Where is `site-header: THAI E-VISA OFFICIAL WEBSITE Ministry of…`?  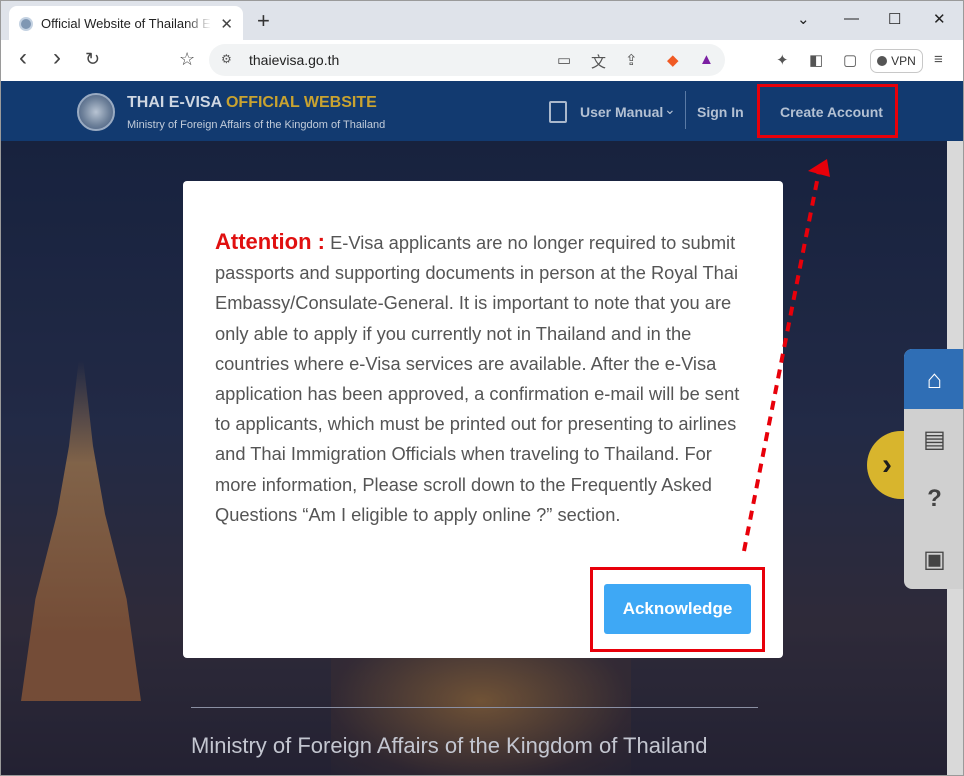 site-header: THAI E-VISA OFFICIAL WEBSITE Ministry of… is located at coordinates (482, 111).